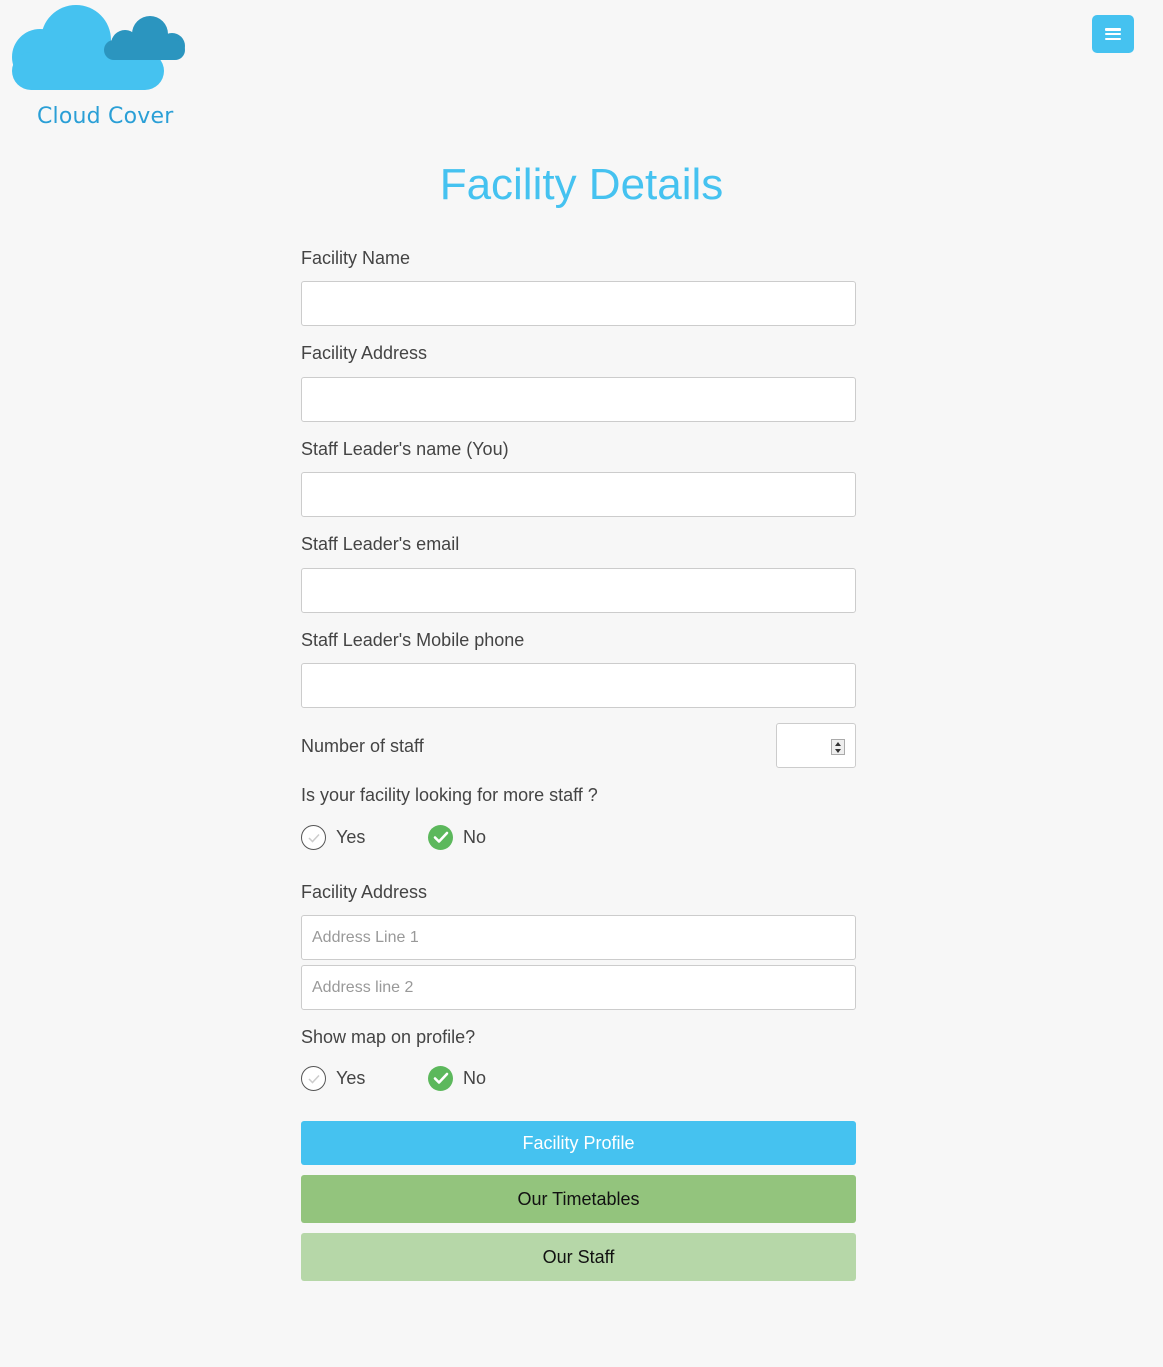 The width and height of the screenshot is (1163, 1367). Describe the element at coordinates (457, 1078) in the screenshot. I see `show-map-no-radio: No` at that location.